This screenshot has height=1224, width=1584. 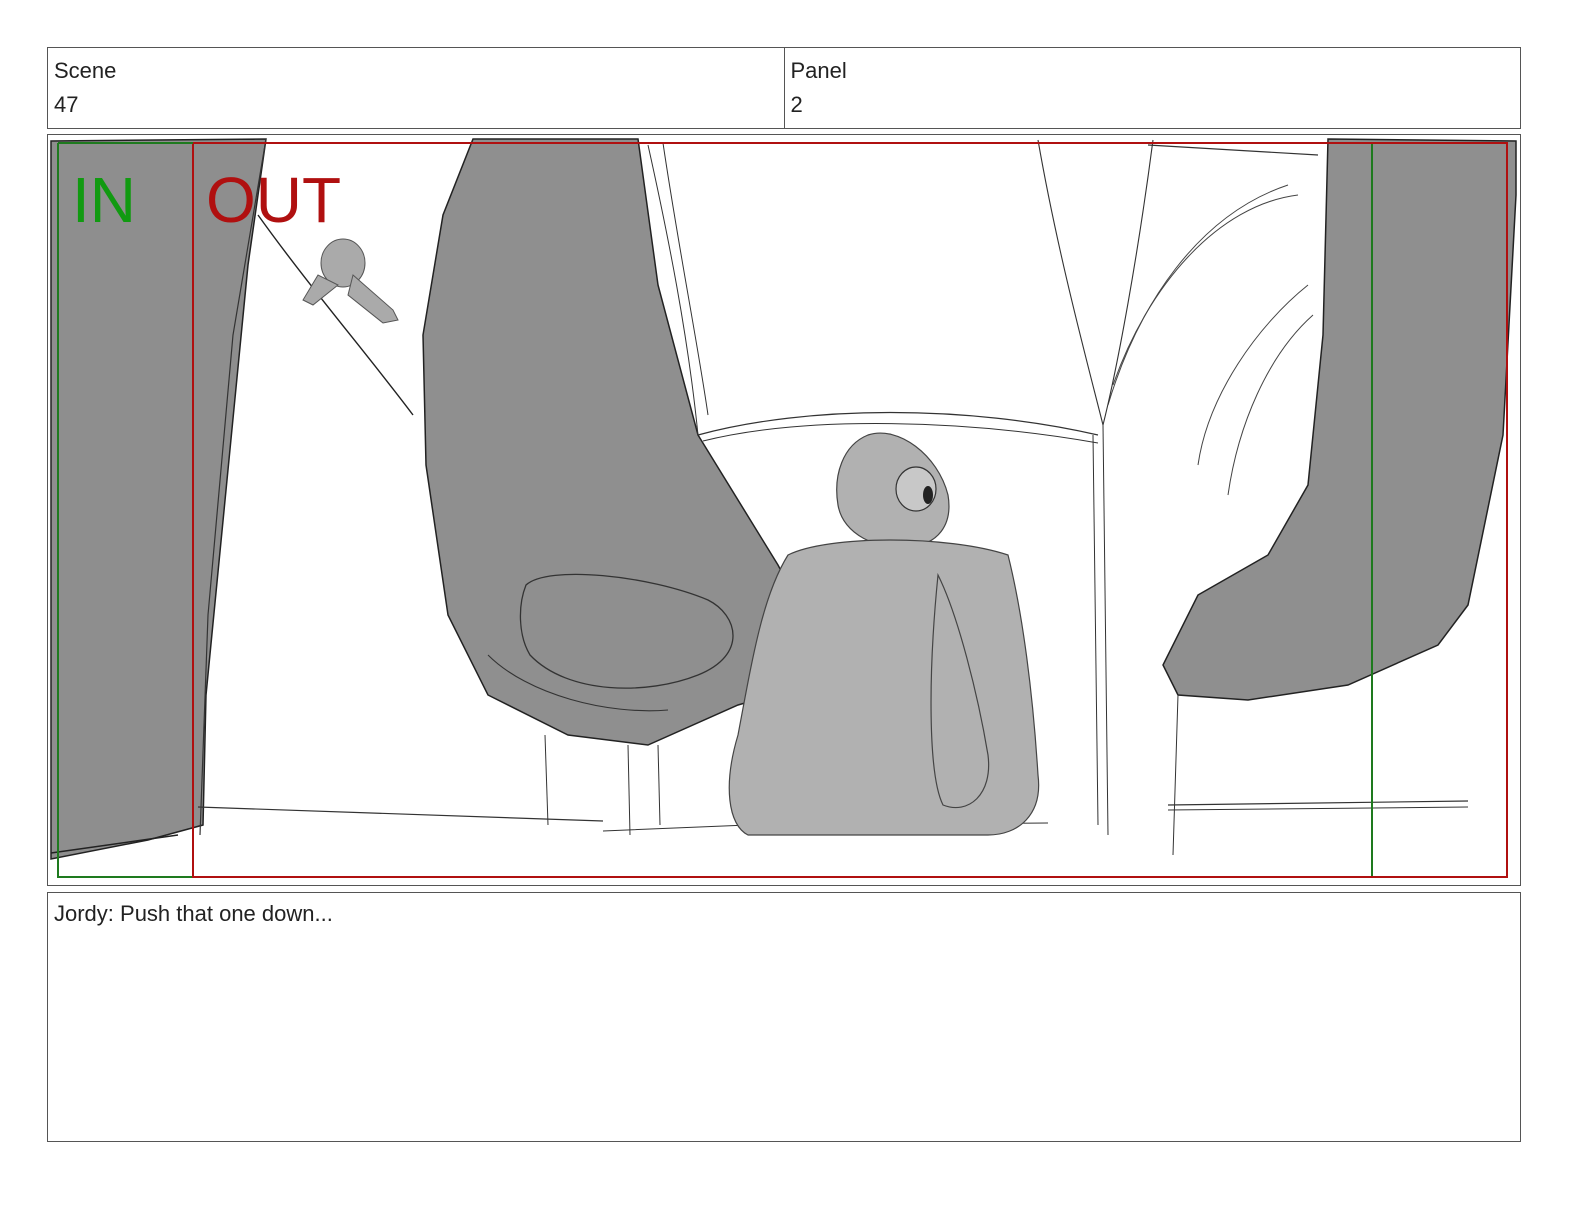 What do you see at coordinates (1339, 419) in the screenshot?
I see `right-trunk` at bounding box center [1339, 419].